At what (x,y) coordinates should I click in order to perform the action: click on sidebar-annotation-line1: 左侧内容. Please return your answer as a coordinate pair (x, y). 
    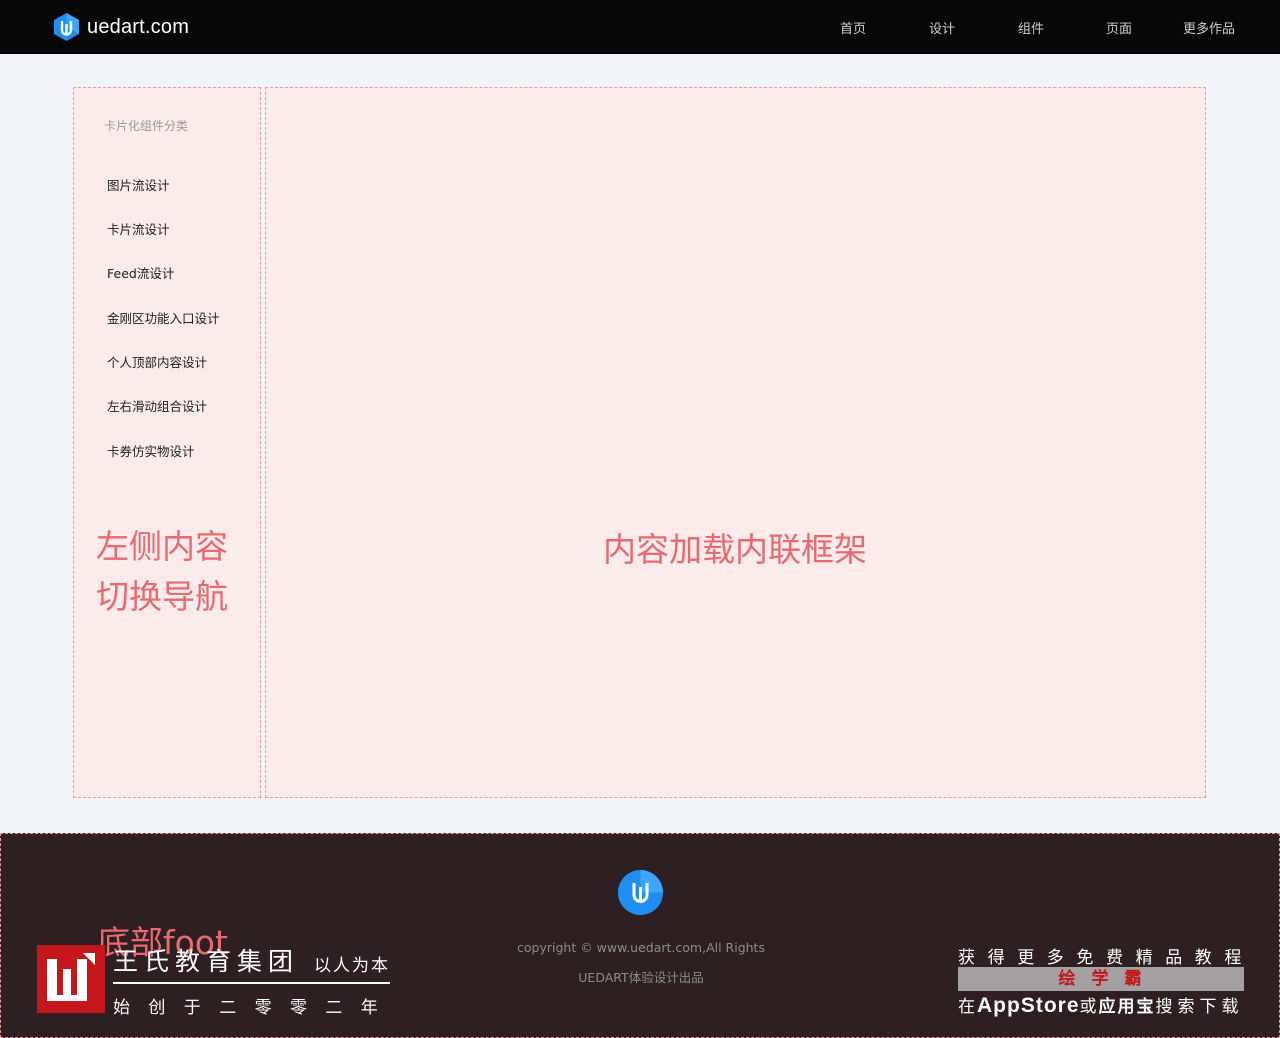
    Looking at the image, I should click on (162, 546).